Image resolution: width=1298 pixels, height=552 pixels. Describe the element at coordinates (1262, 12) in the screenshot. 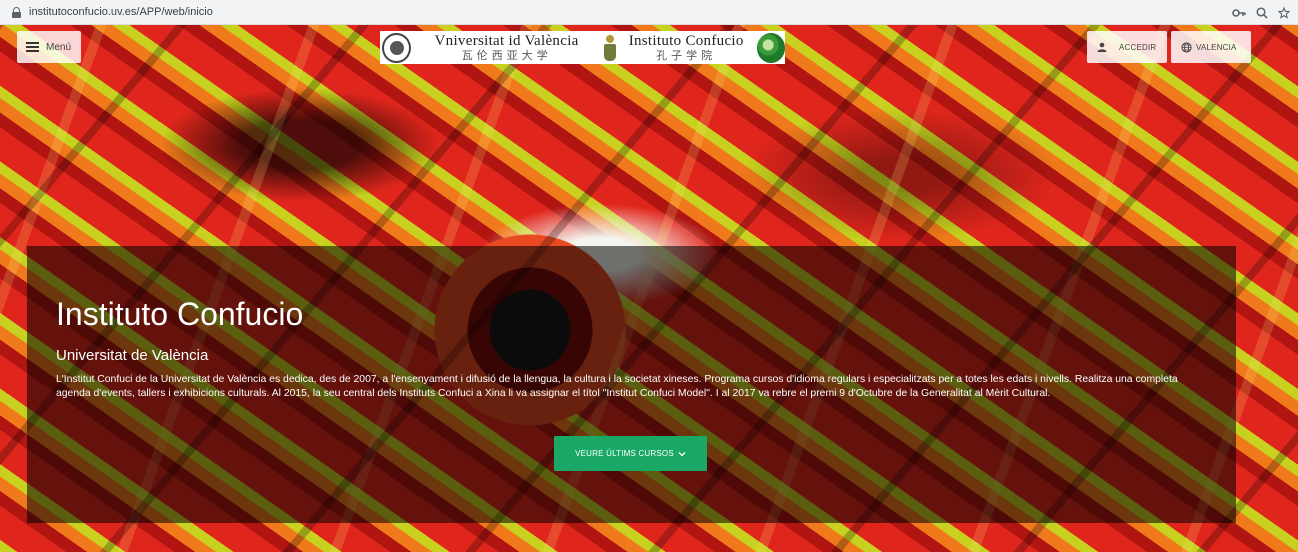

I see `search-icon` at that location.